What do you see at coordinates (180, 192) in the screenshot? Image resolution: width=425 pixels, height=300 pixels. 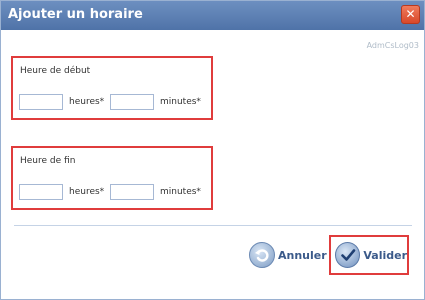 I see `end-minutes-unit: minutes*` at bounding box center [180, 192].